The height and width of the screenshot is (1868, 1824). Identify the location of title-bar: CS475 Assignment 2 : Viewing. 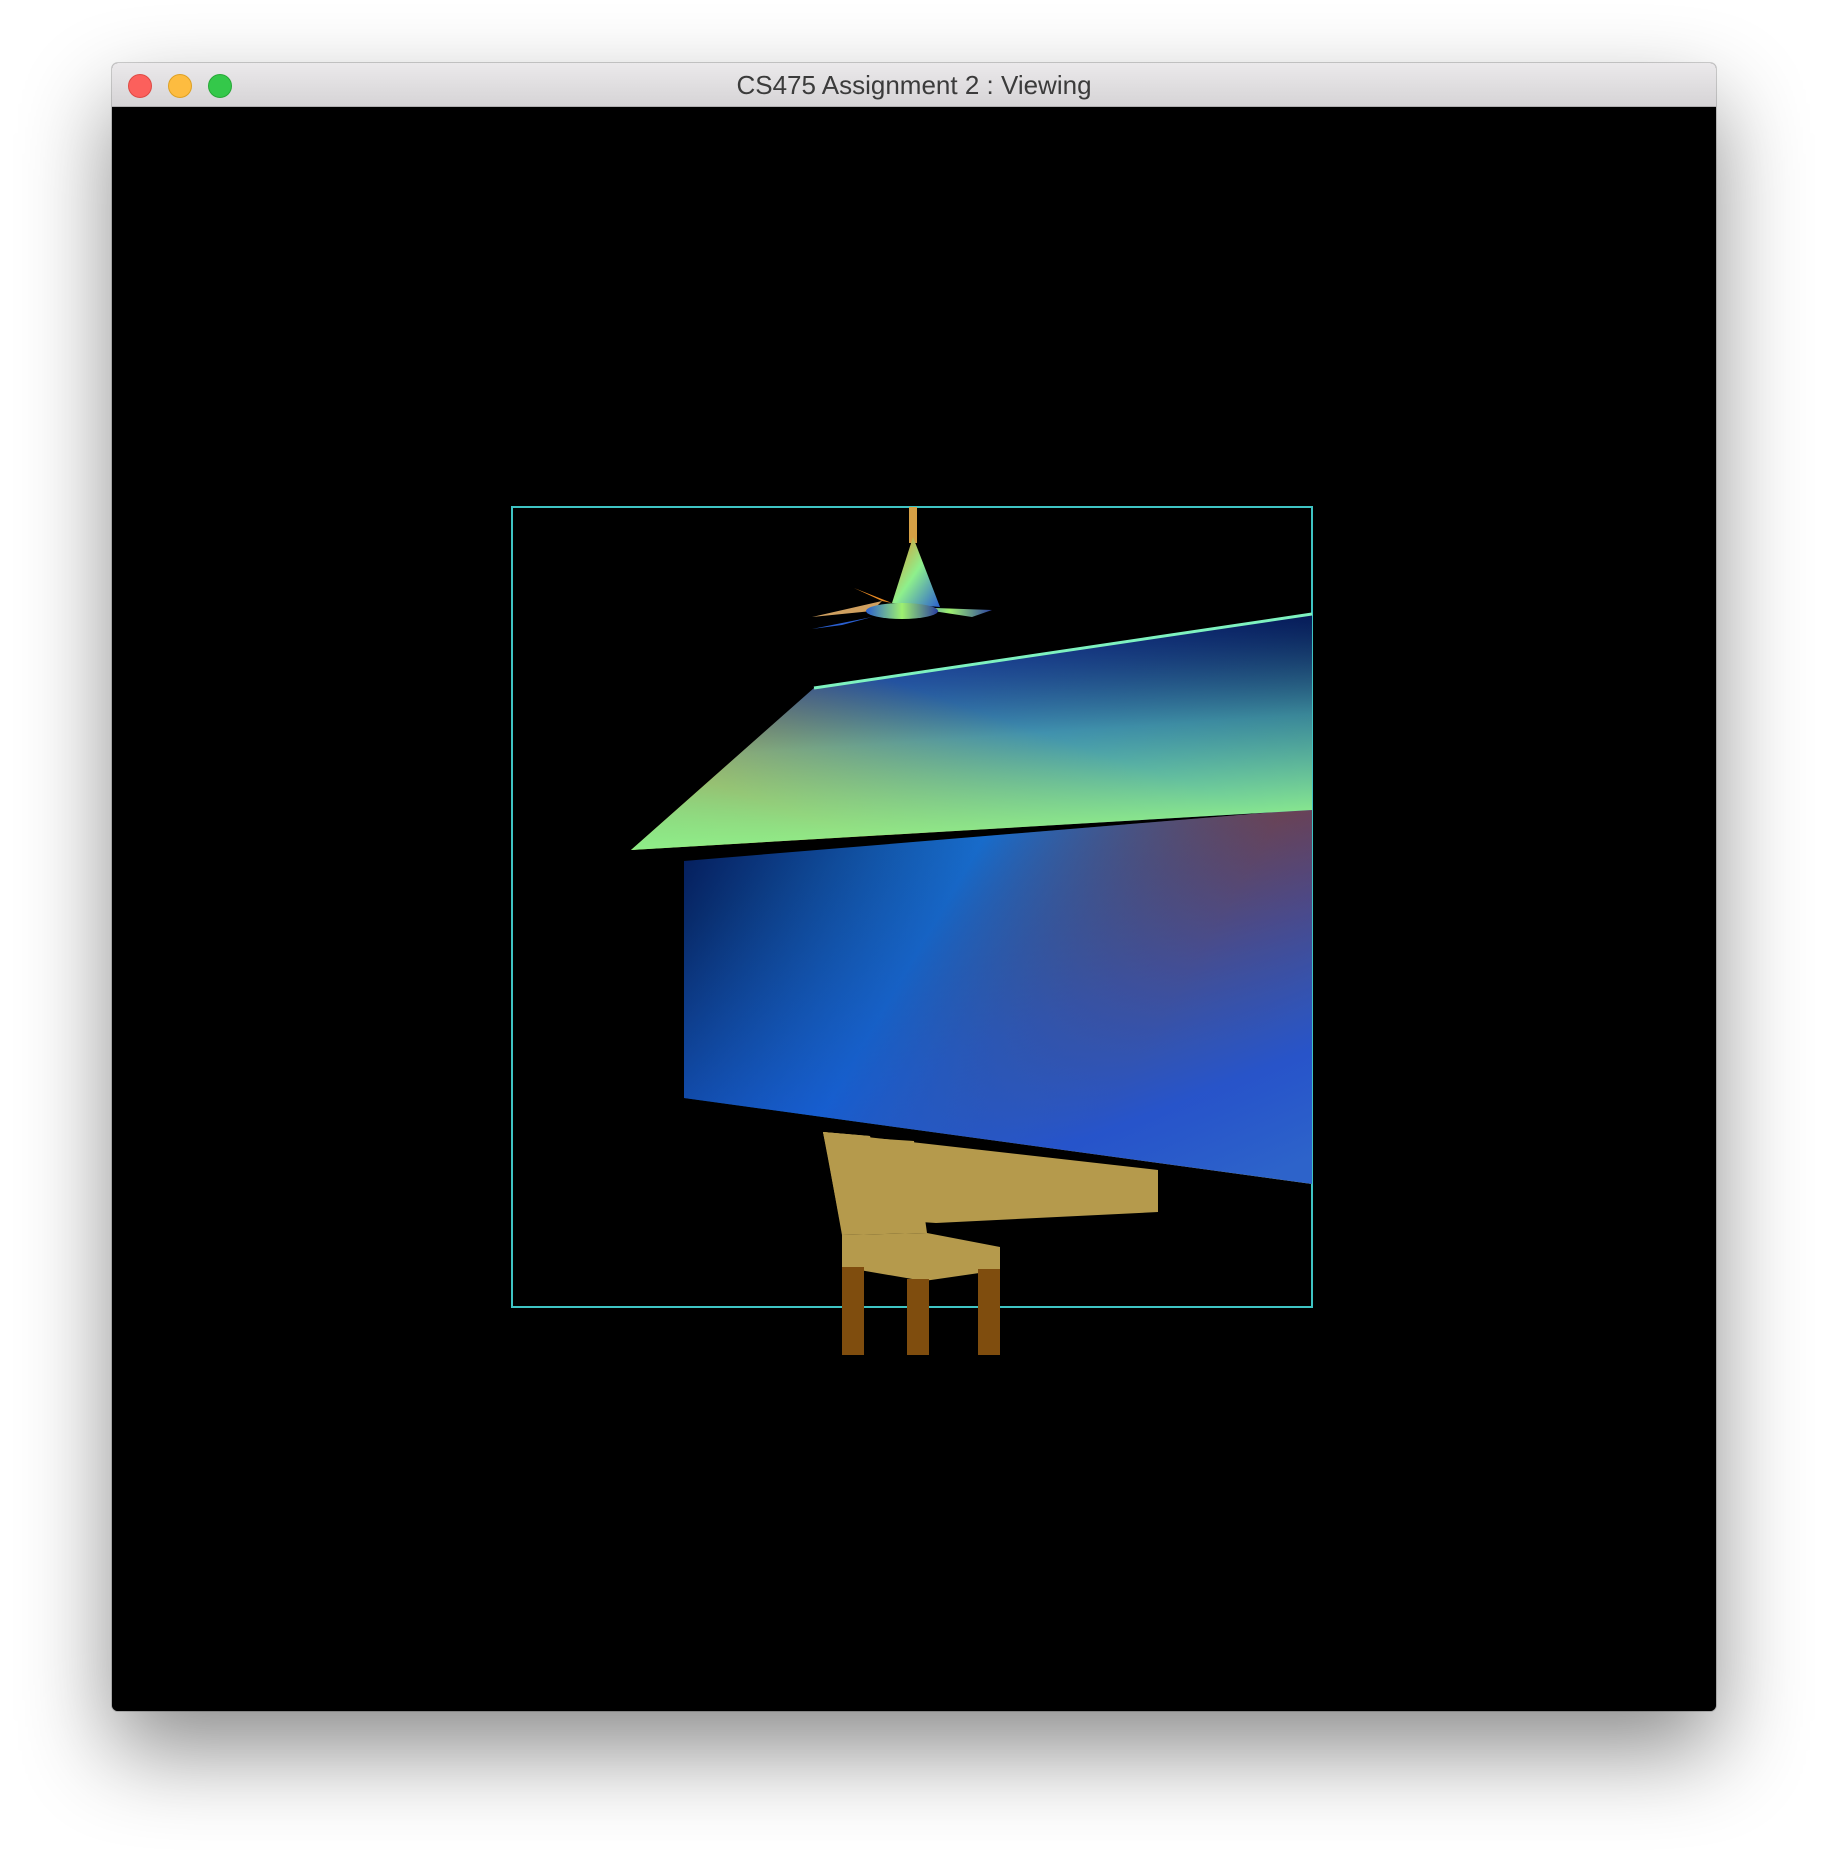
(914, 85).